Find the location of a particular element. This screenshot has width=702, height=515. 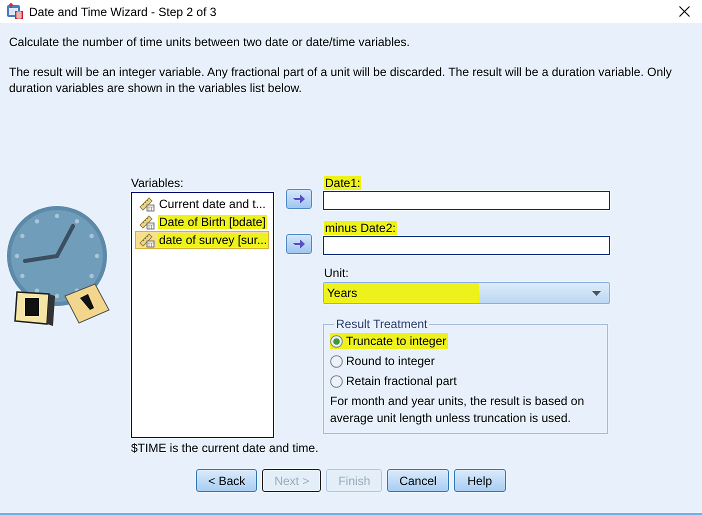

radio-option: Retain fractional part is located at coordinates (394, 381).